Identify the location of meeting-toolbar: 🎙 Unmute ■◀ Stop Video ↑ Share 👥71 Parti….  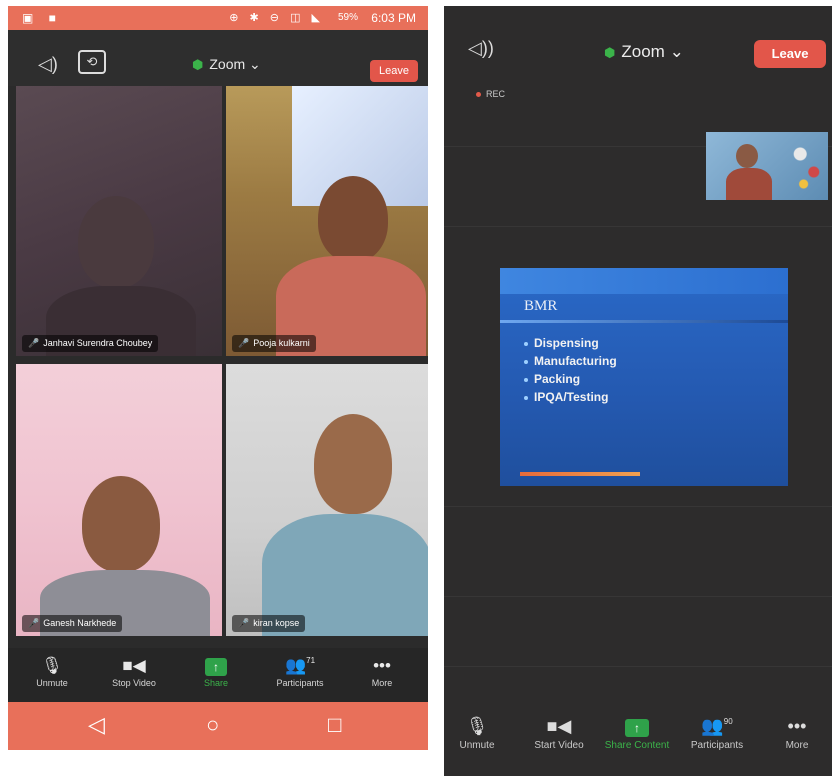
(218, 676).